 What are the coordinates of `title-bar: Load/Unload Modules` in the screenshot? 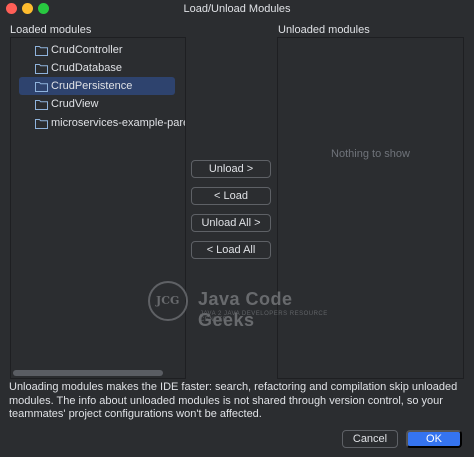 It's located at (237, 9).